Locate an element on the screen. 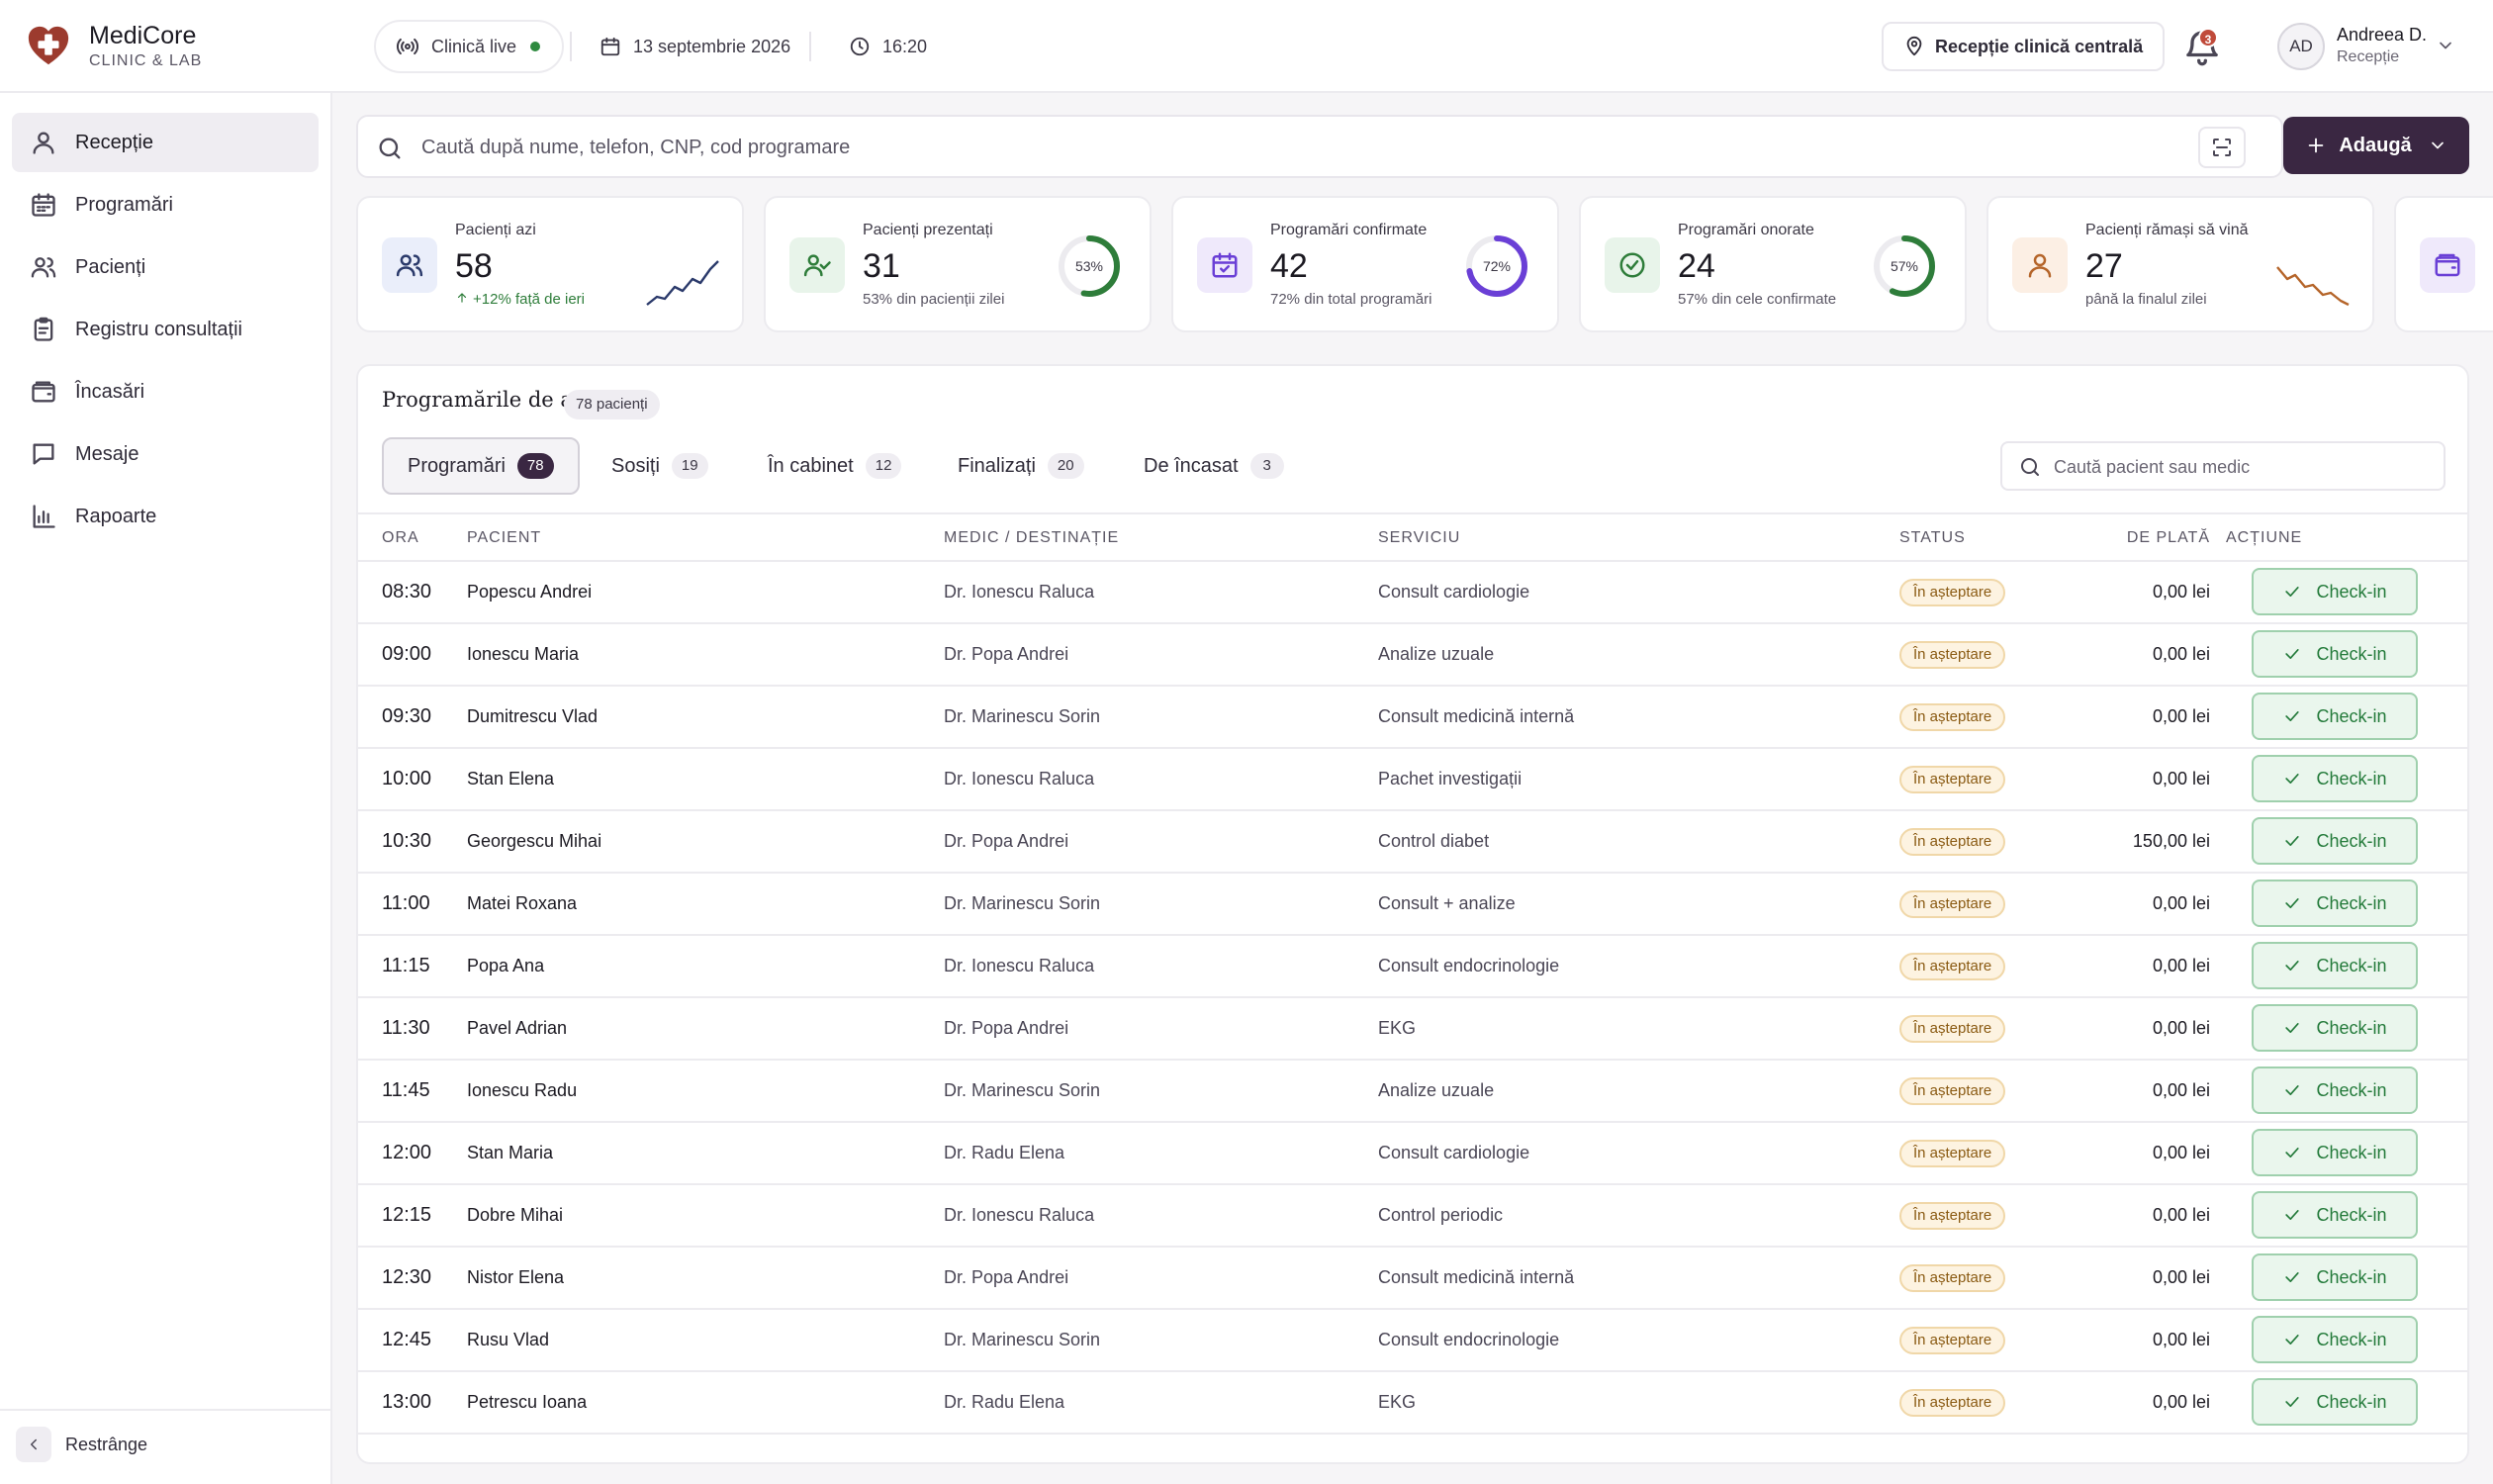  patient-name: Dobre Mihai is located at coordinates (515, 1215).